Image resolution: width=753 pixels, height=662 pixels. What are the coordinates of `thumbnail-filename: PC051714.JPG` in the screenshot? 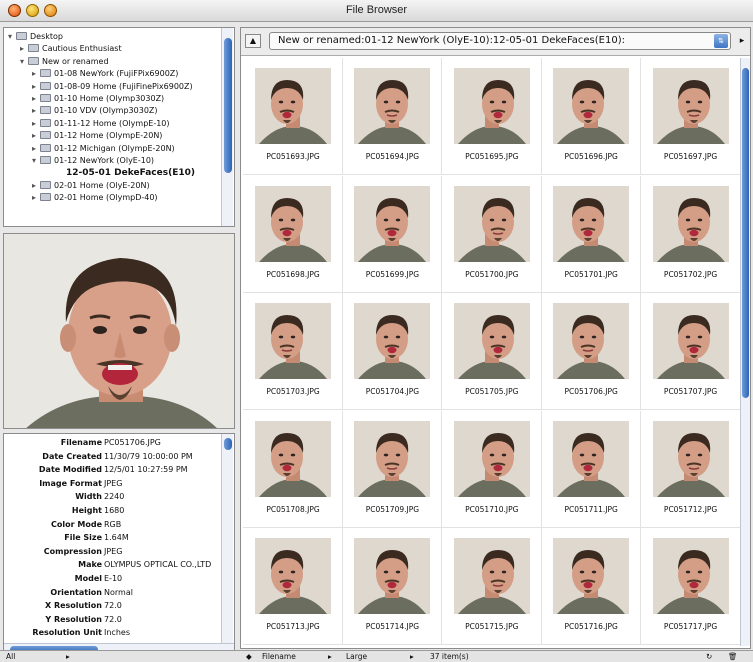 It's located at (392, 626).